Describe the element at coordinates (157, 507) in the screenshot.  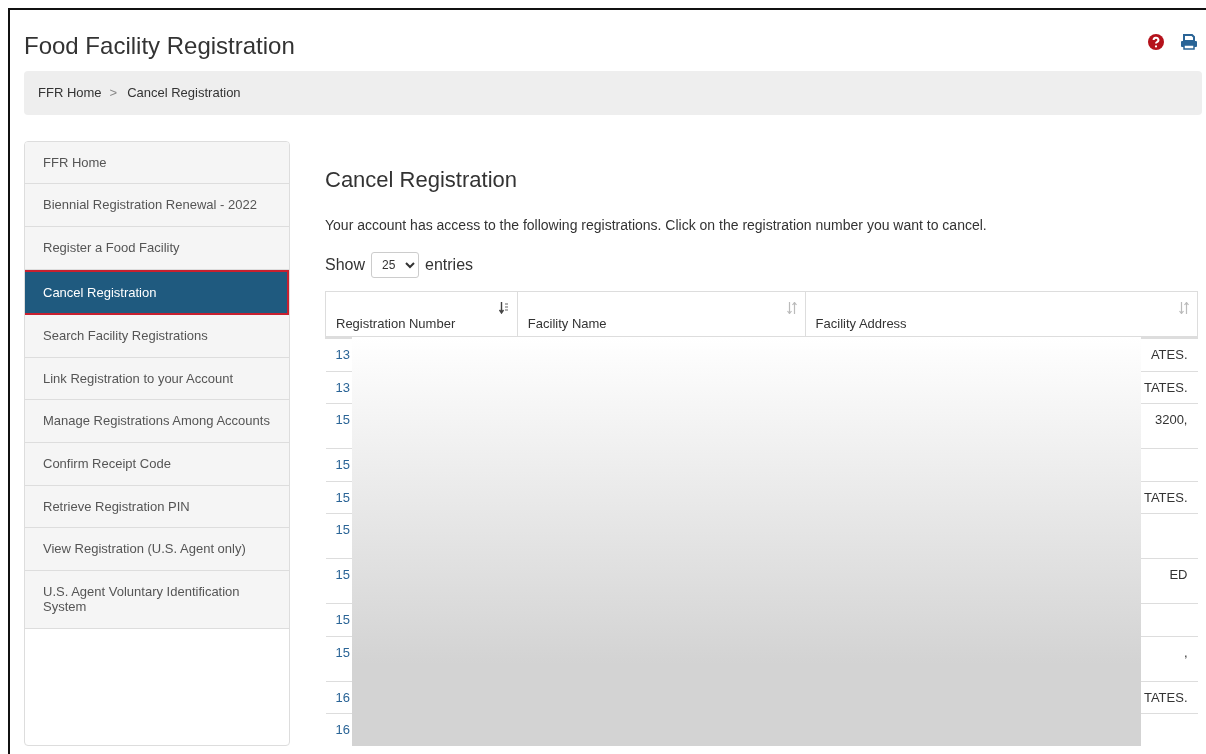
I see `sidebar-item: Retrieve Registration PIN` at that location.